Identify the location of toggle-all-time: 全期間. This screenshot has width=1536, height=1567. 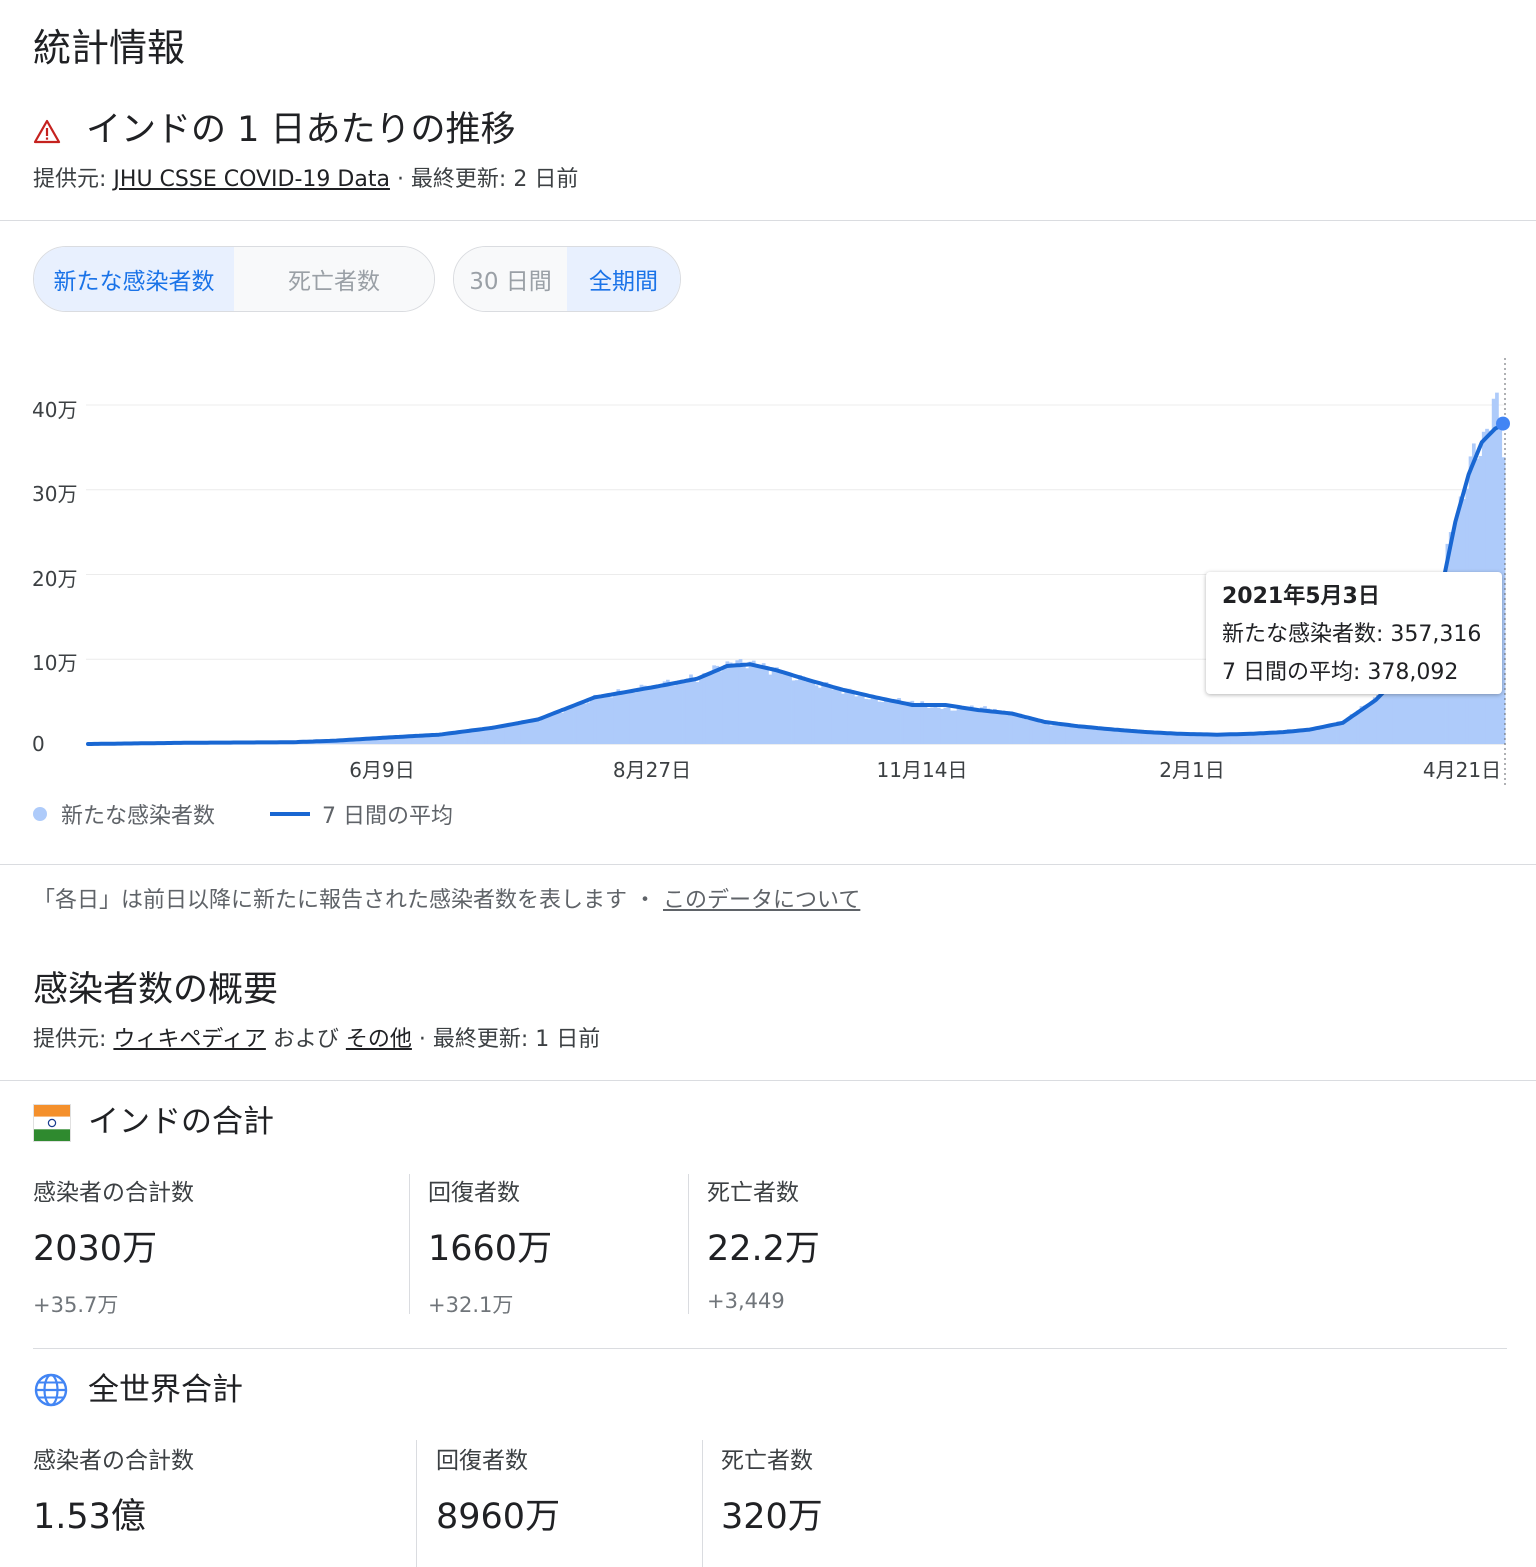
(623, 279).